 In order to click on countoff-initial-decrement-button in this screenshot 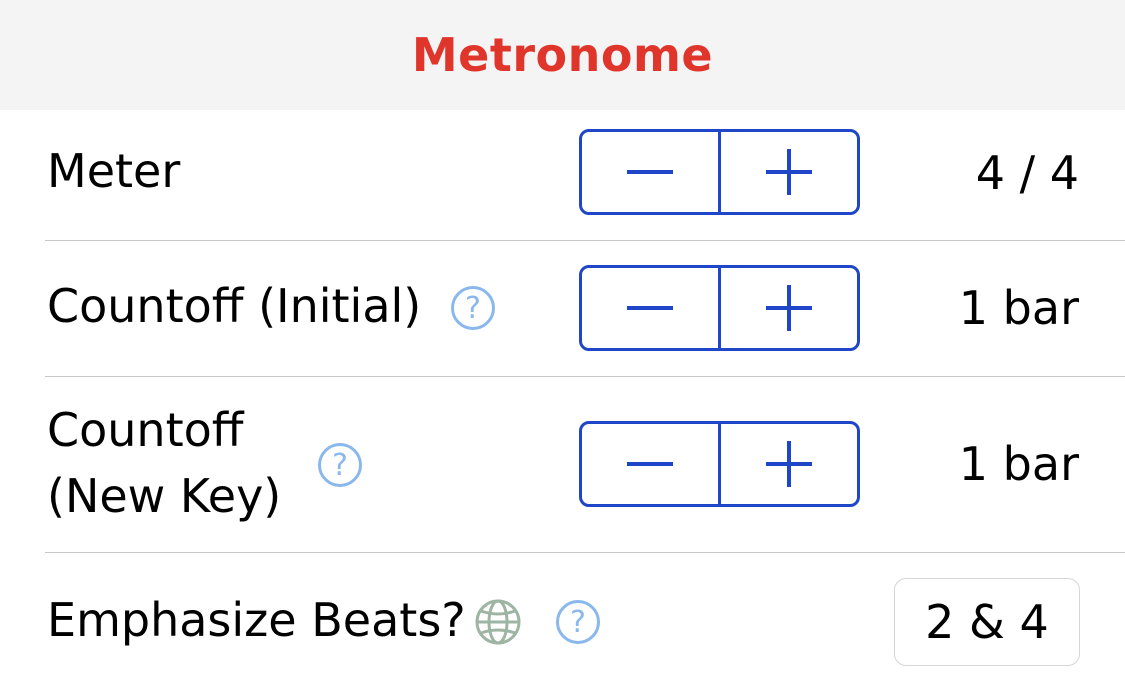, I will do `click(651, 308)`.